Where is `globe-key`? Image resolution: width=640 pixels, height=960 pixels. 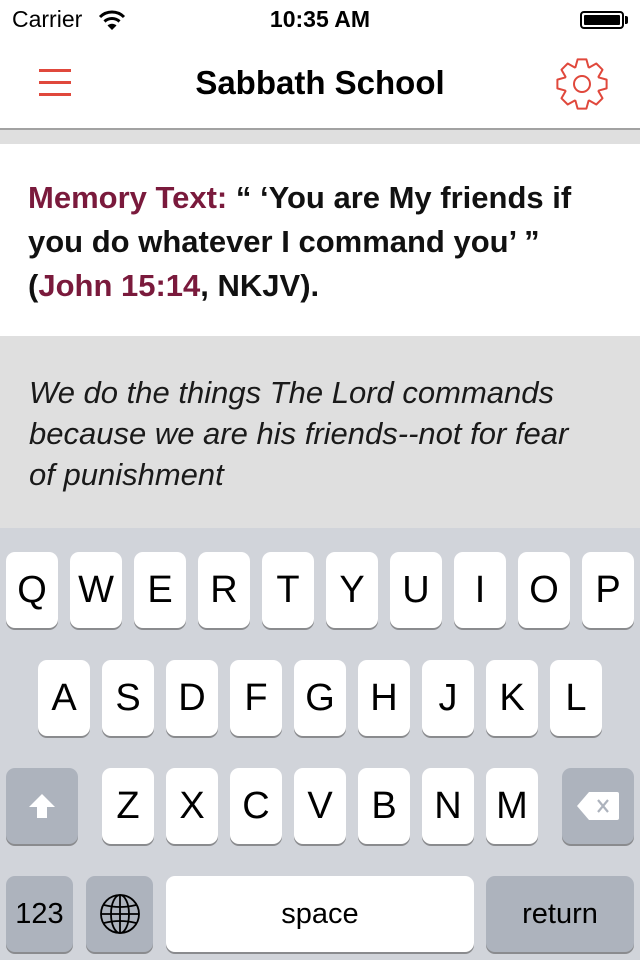
globe-key is located at coordinates (119, 914).